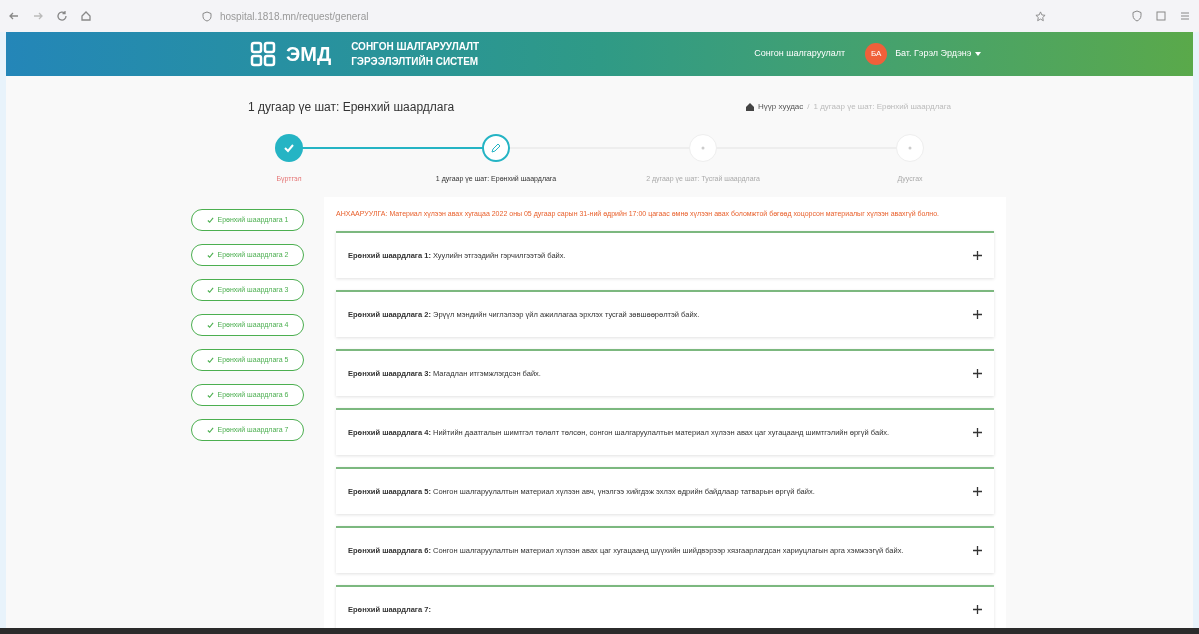  I want to click on nav-link: Сонгон шалгаруулалт, so click(800, 54).